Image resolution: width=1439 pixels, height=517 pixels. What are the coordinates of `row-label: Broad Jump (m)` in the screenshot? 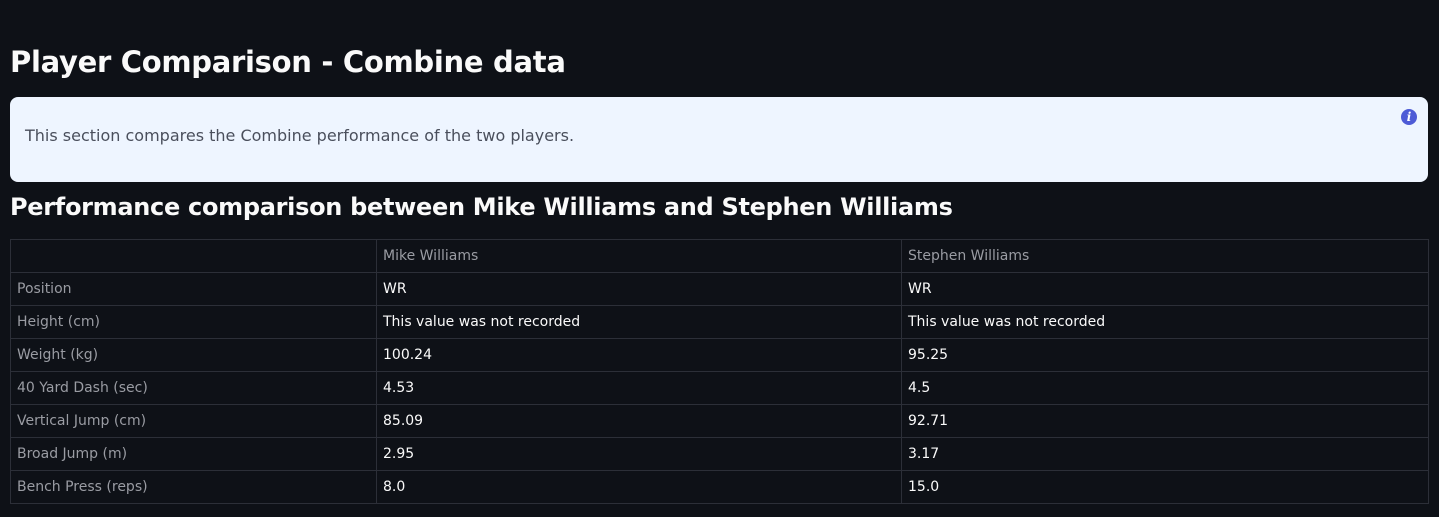 It's located at (193, 454).